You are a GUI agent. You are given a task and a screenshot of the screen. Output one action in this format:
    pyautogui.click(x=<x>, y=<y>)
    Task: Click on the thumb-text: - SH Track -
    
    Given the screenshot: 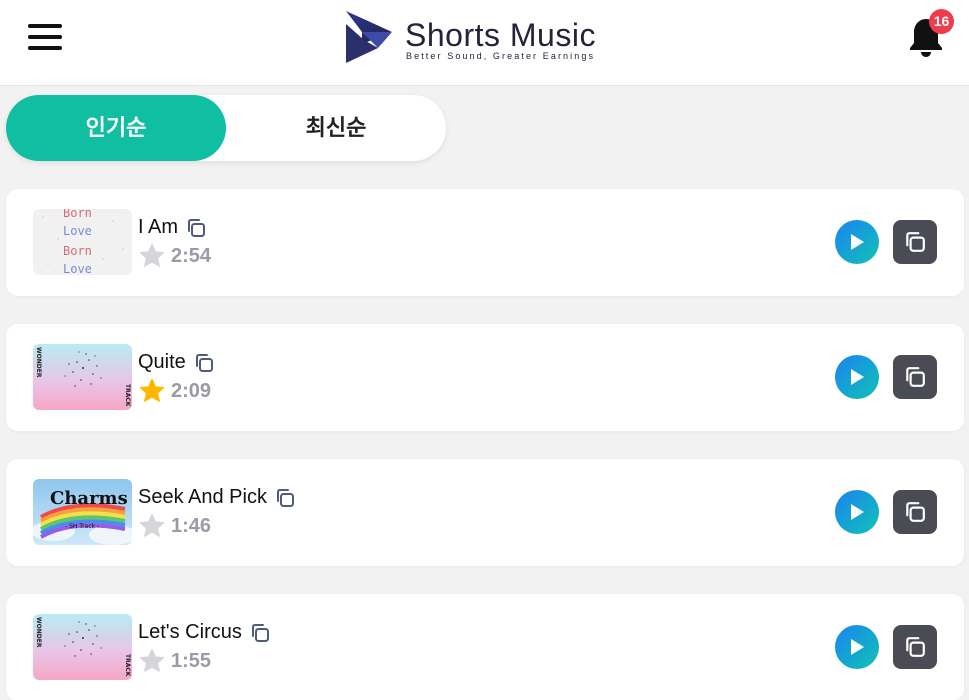 What is the action you would take?
    pyautogui.click(x=82, y=526)
    